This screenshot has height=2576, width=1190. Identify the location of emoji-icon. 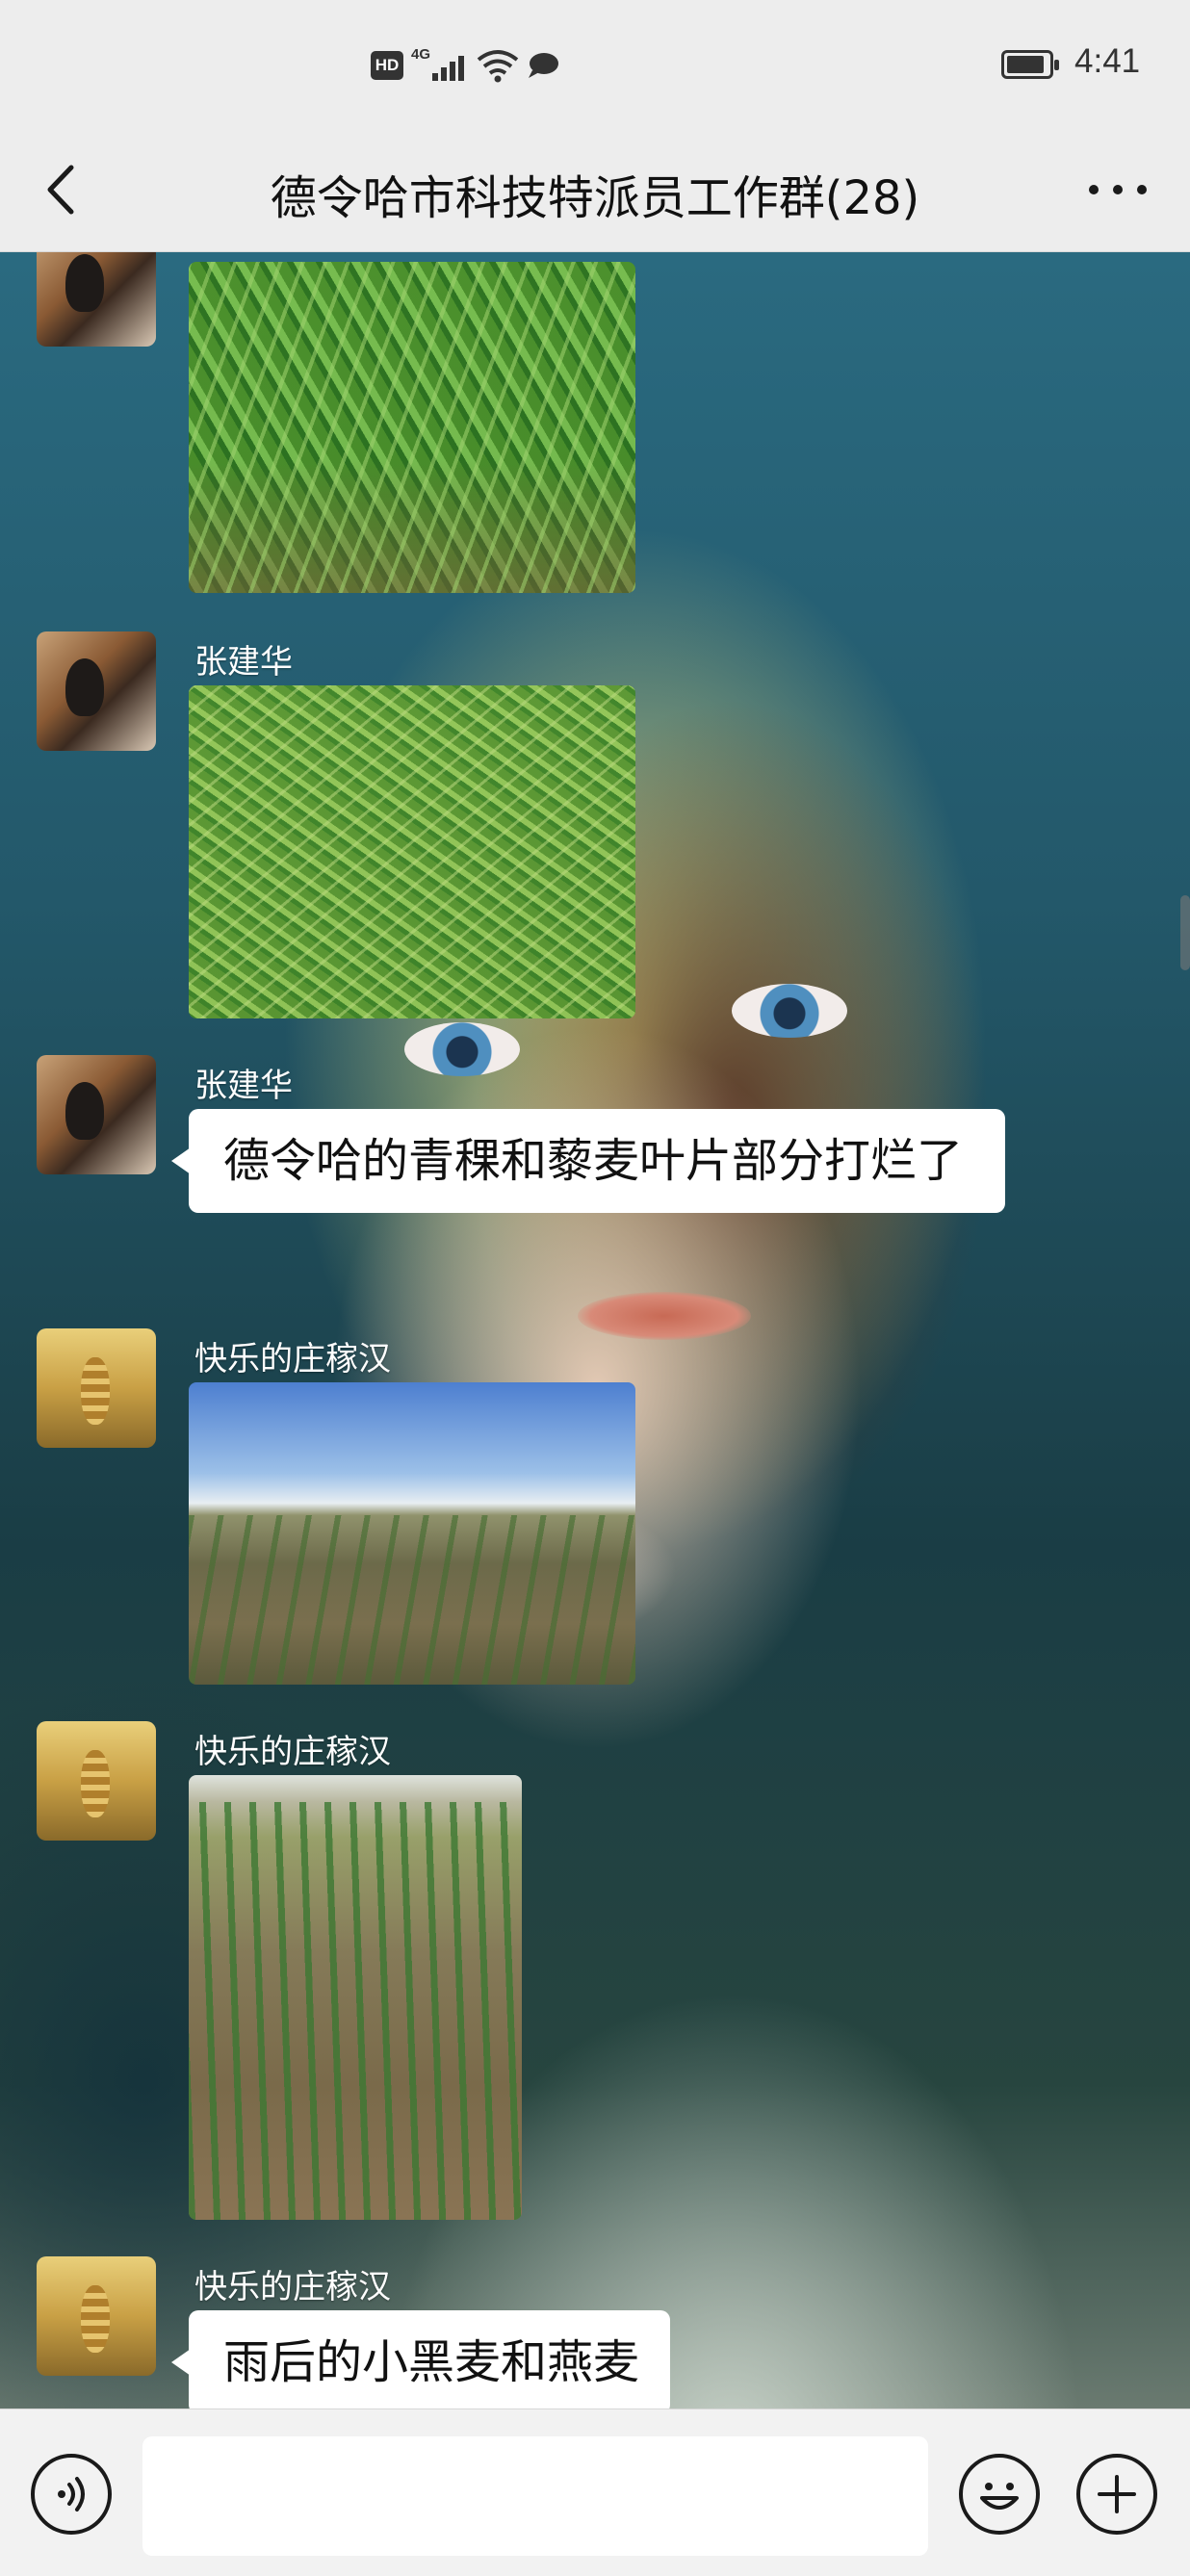
(1000, 2496).